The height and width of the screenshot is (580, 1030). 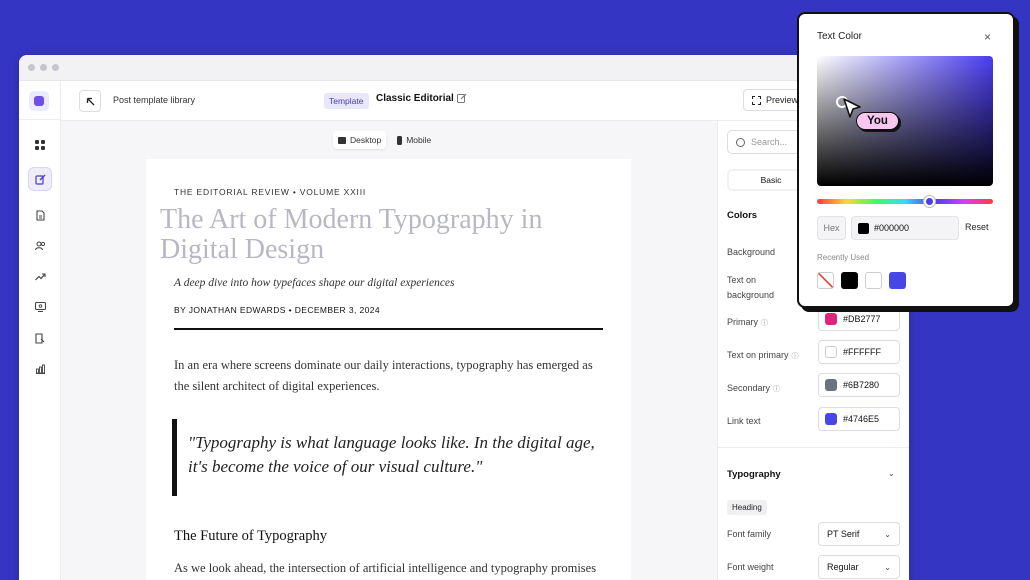 What do you see at coordinates (862, 352) in the screenshot?
I see `text-on-primary-hex: #FFFFFF` at bounding box center [862, 352].